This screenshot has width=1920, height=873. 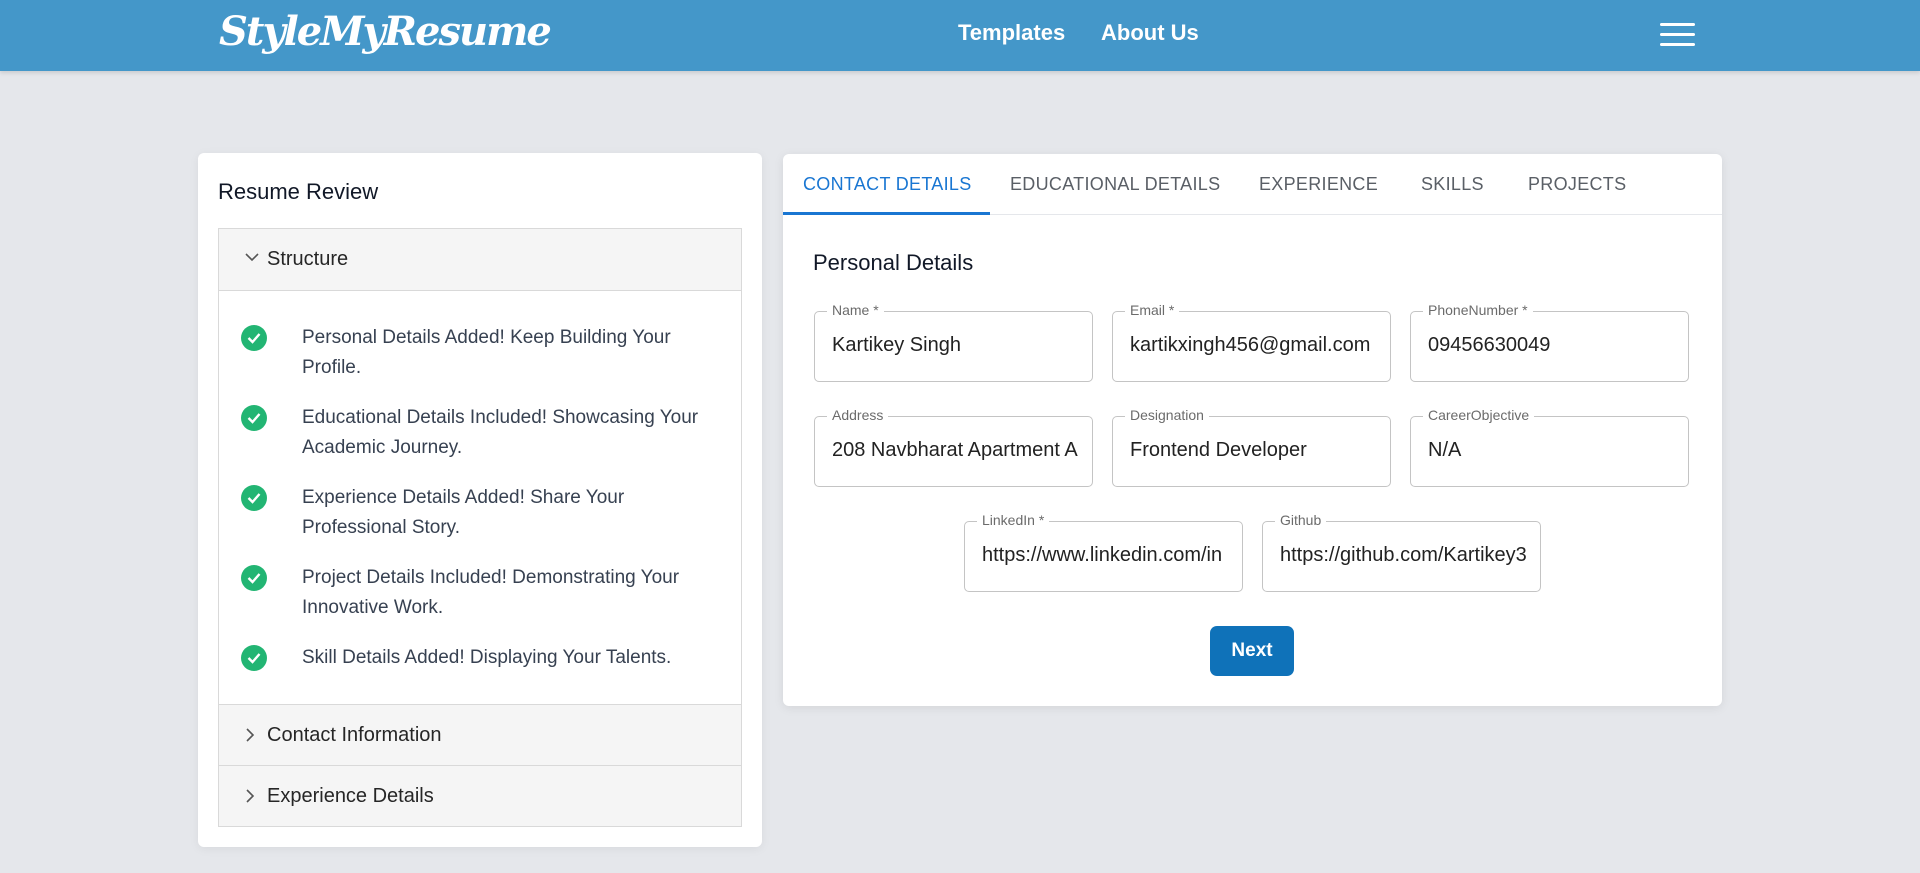 I want to click on accordion-header-structure: Structure, so click(x=480, y=259).